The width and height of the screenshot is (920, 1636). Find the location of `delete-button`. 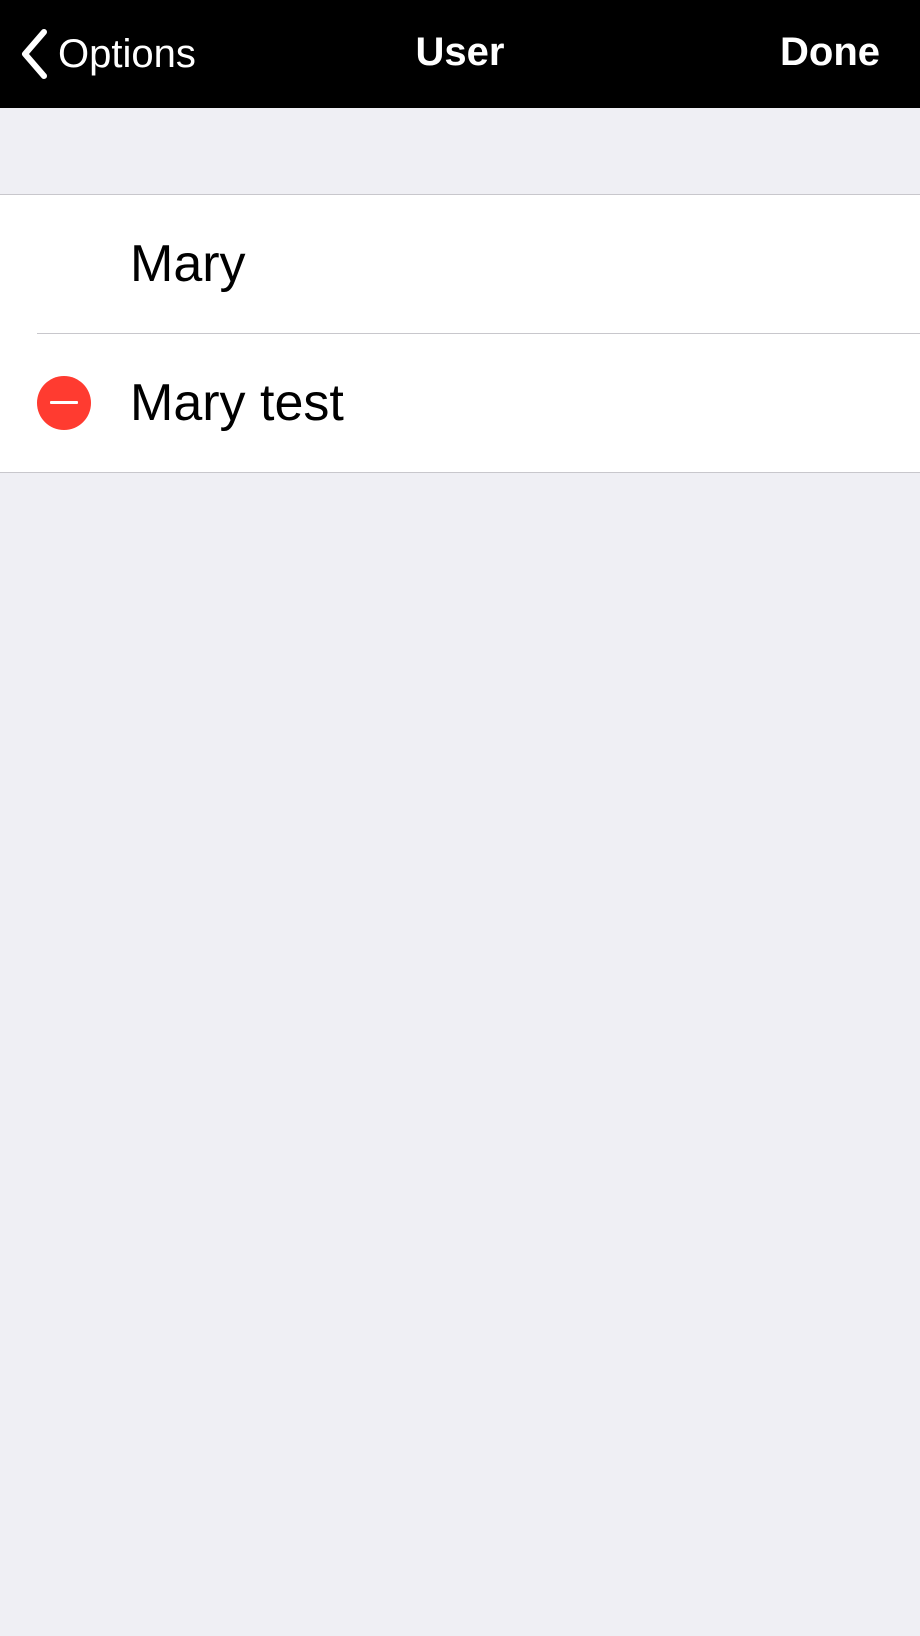

delete-button is located at coordinates (64, 403).